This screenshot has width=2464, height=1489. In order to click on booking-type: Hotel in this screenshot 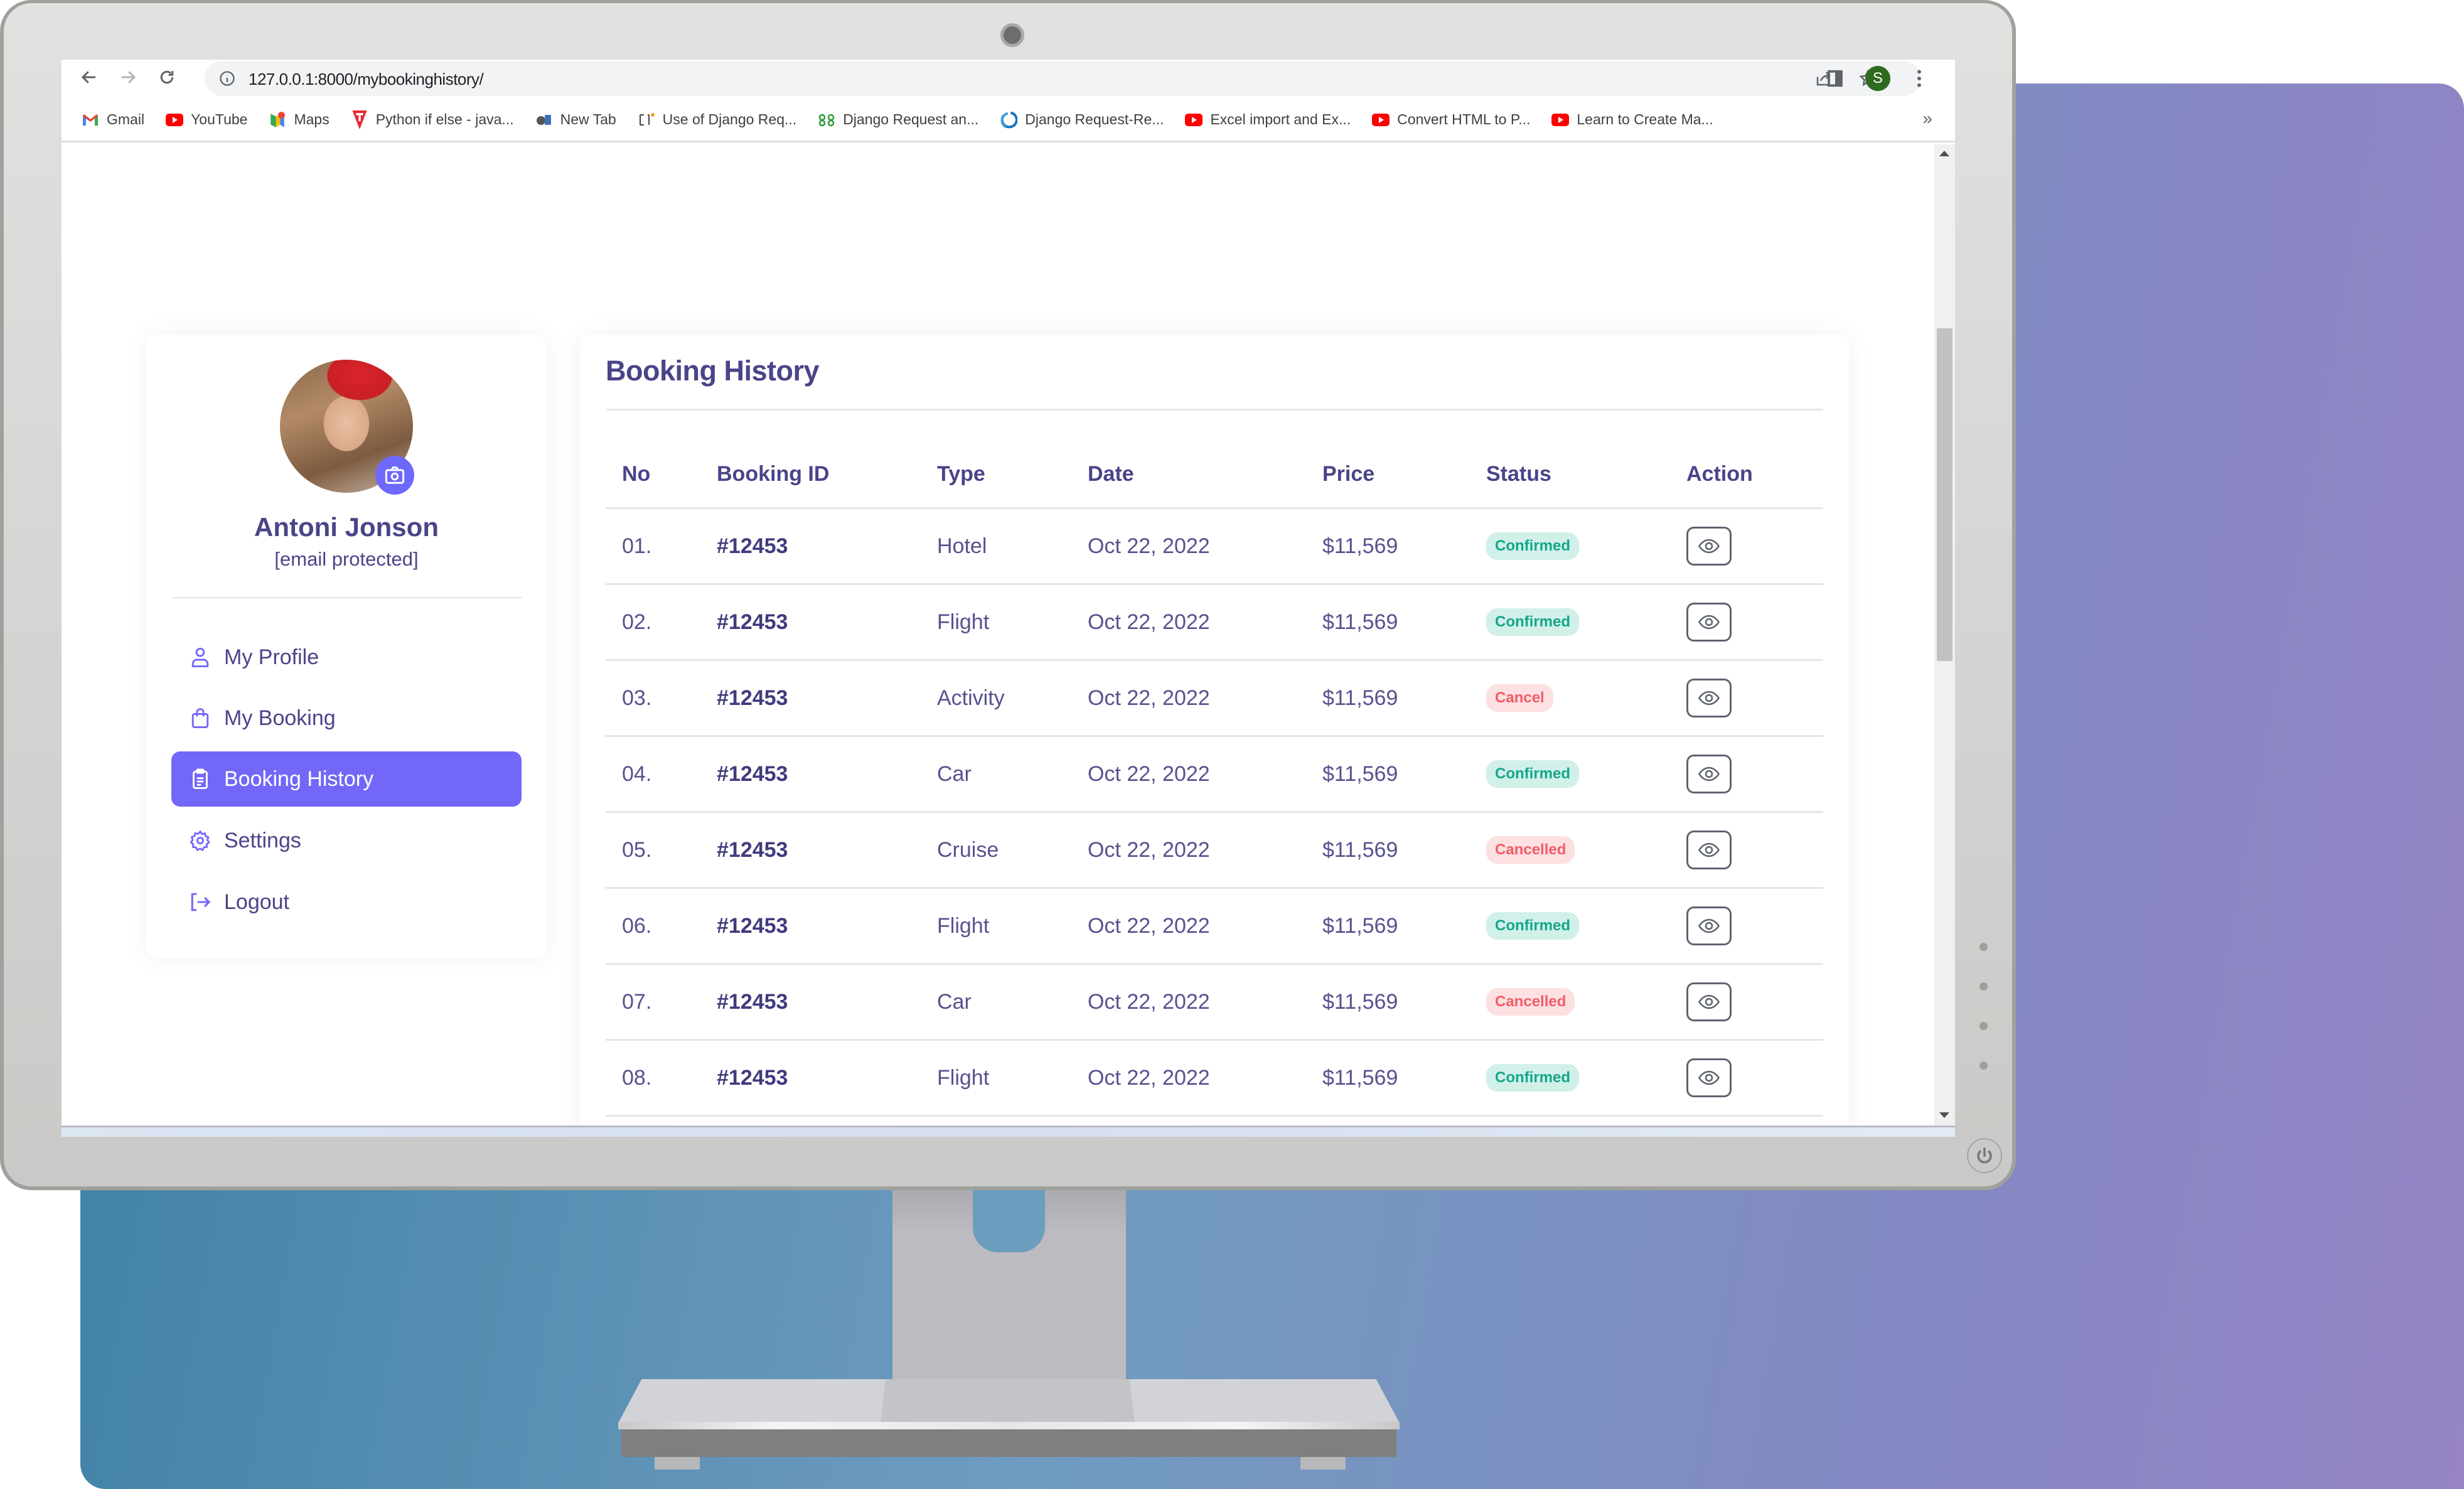, I will do `click(962, 546)`.